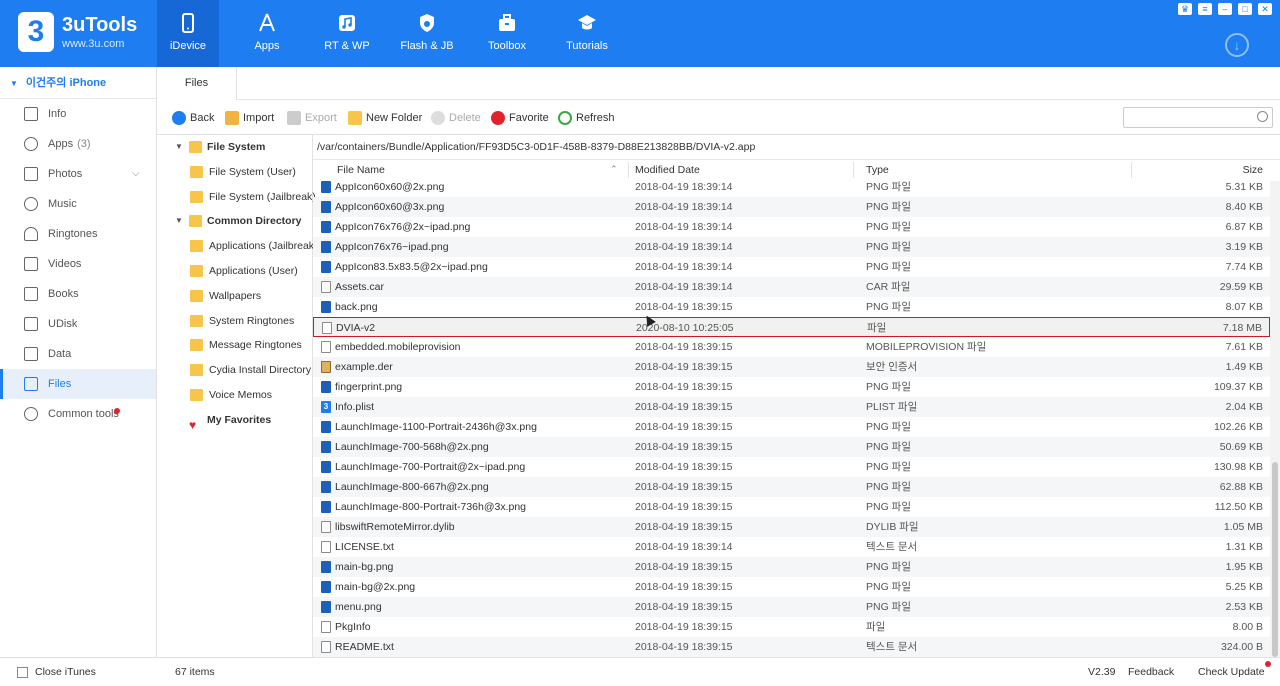 The height and width of the screenshot is (686, 1280). I want to click on tree-item-common-directory: ▼ Common Directory, so click(234, 221).